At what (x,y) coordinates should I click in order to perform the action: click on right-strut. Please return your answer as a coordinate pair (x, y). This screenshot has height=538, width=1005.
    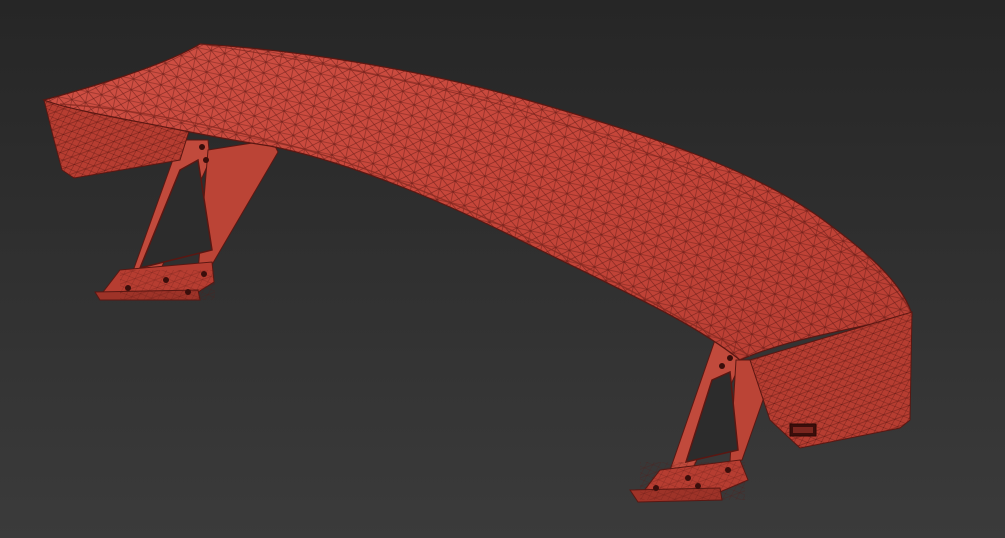
    Looking at the image, I should click on (700, 418).